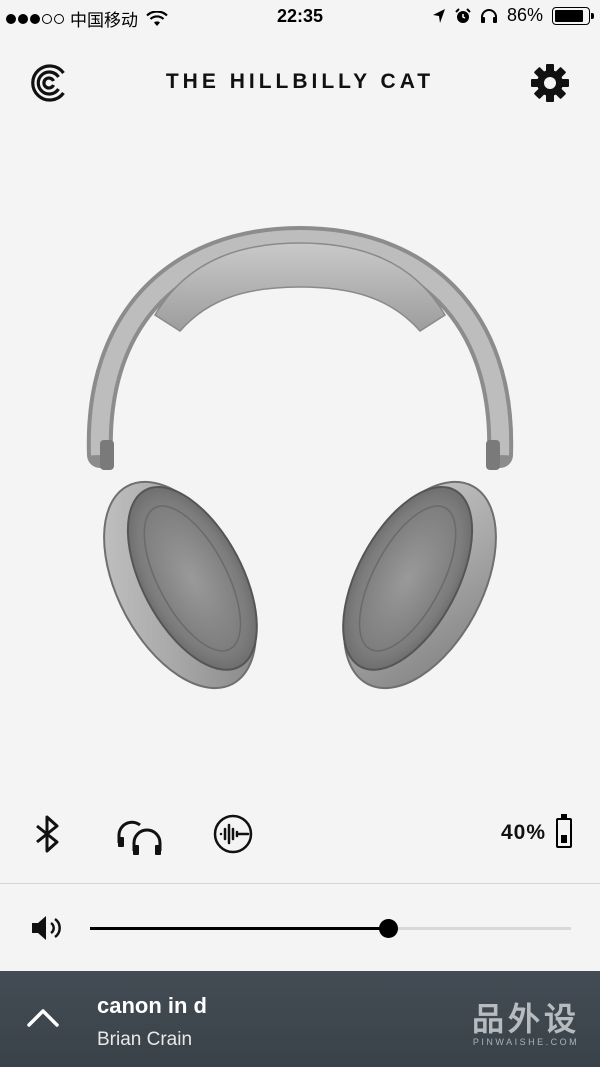 This screenshot has height=1067, width=600. Describe the element at coordinates (389, 928) in the screenshot. I see `volume-slider-thumb` at that location.